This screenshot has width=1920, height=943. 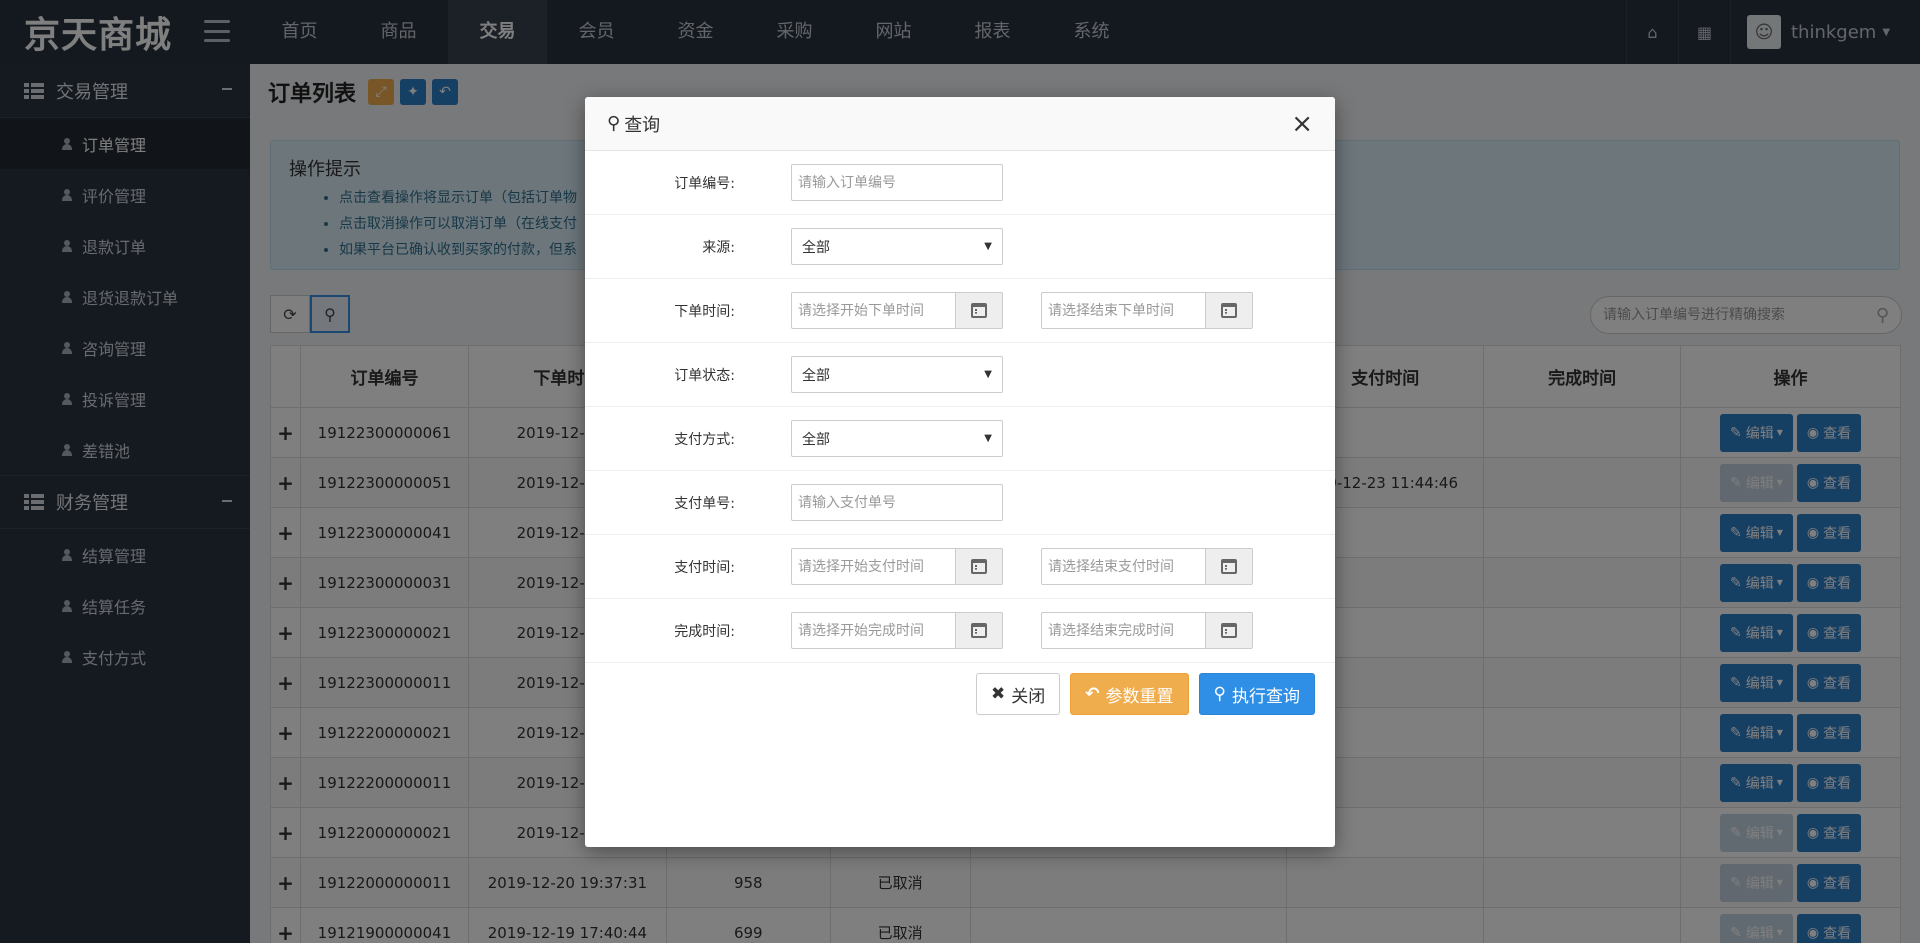 What do you see at coordinates (960, 694) in the screenshot?
I see `modal-footer: ✖ 关闭 ↶ 参数重置 ⚲ 执行查询` at bounding box center [960, 694].